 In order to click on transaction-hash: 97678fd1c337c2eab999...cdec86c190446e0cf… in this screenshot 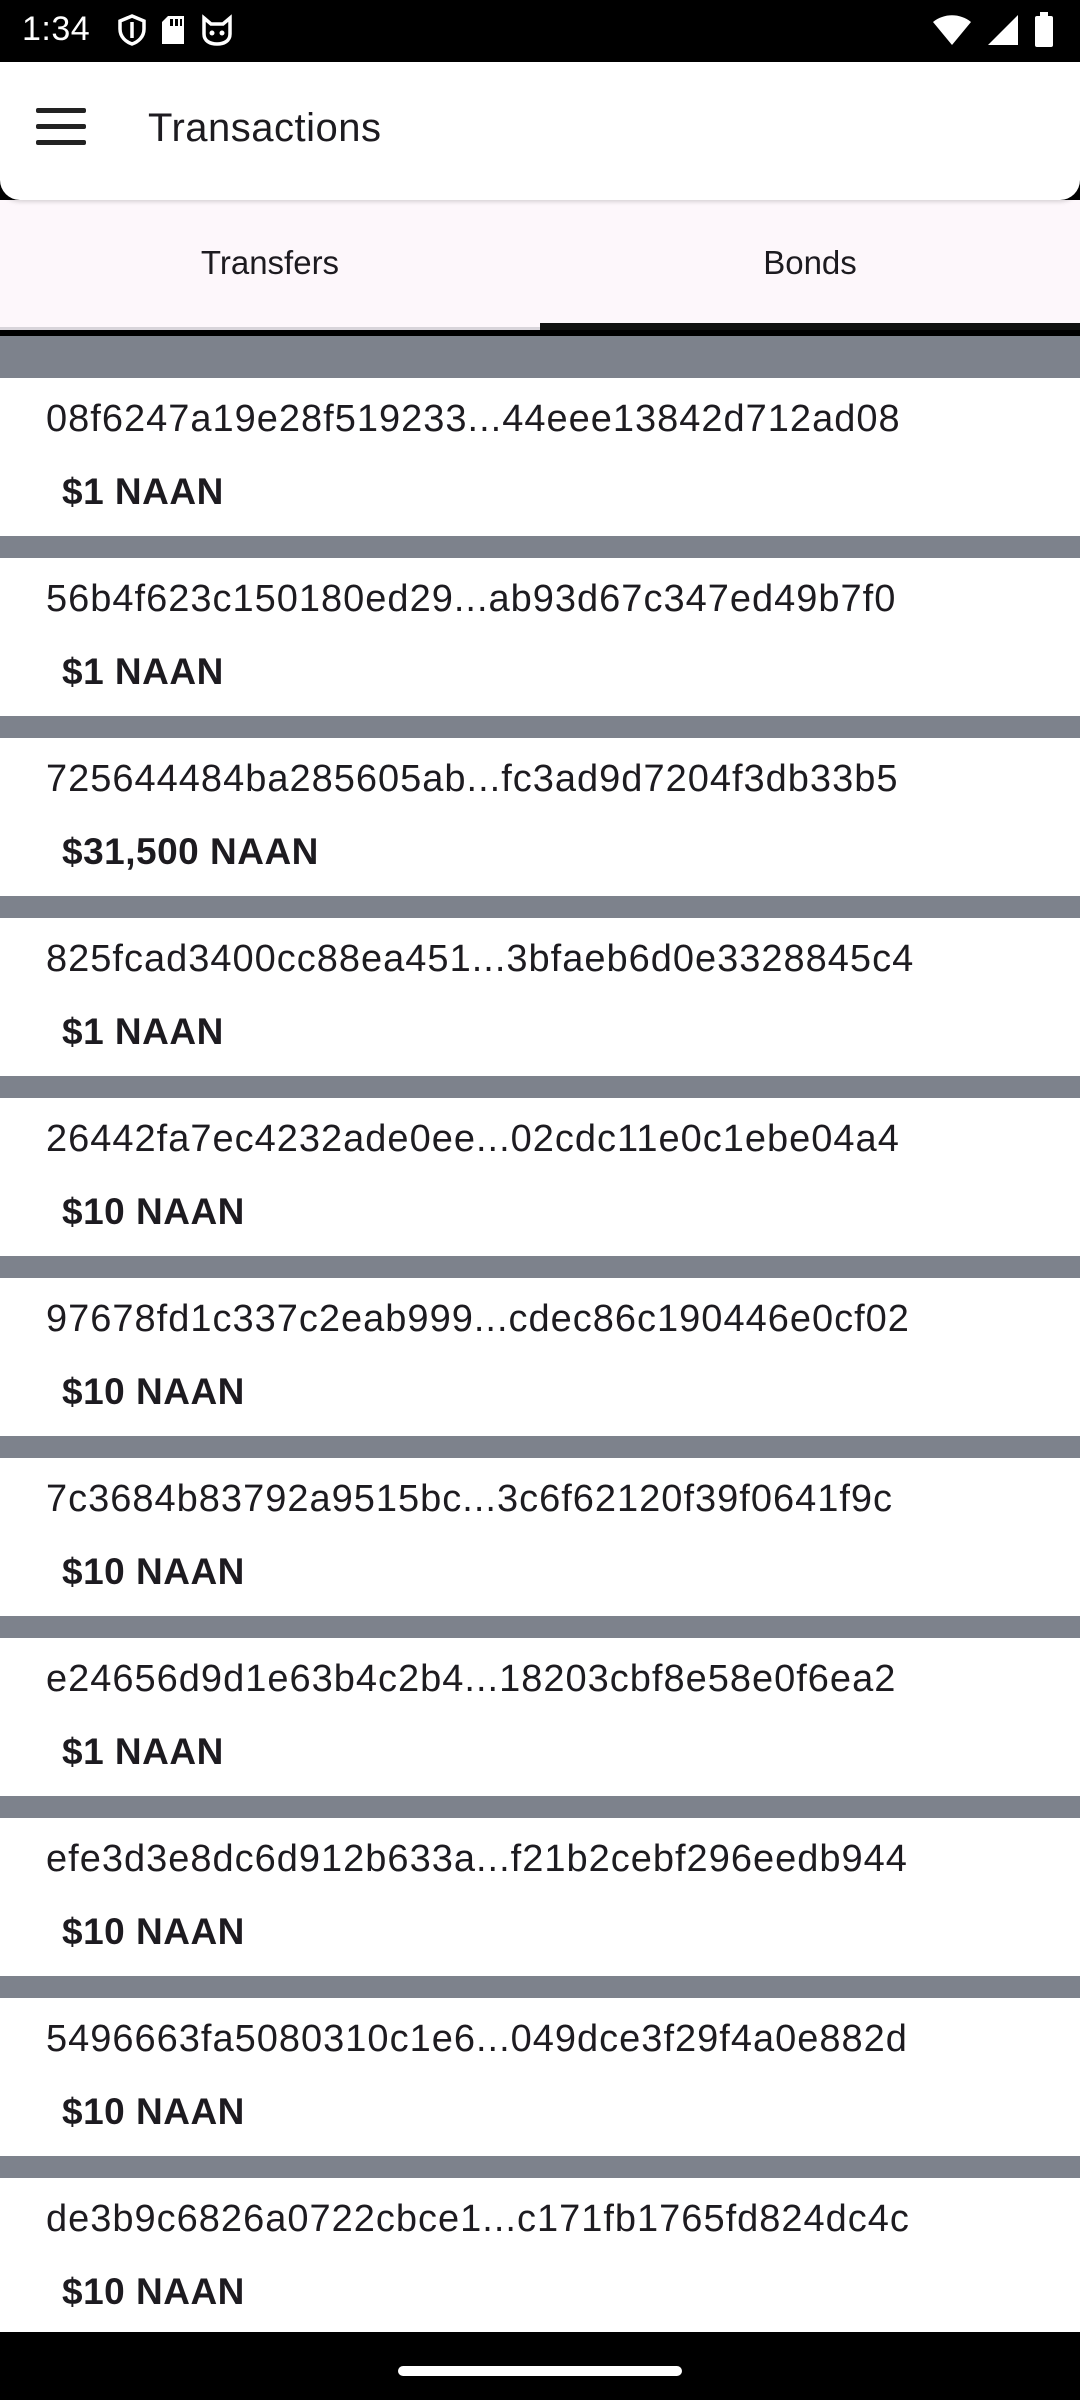, I will do `click(478, 1319)`.